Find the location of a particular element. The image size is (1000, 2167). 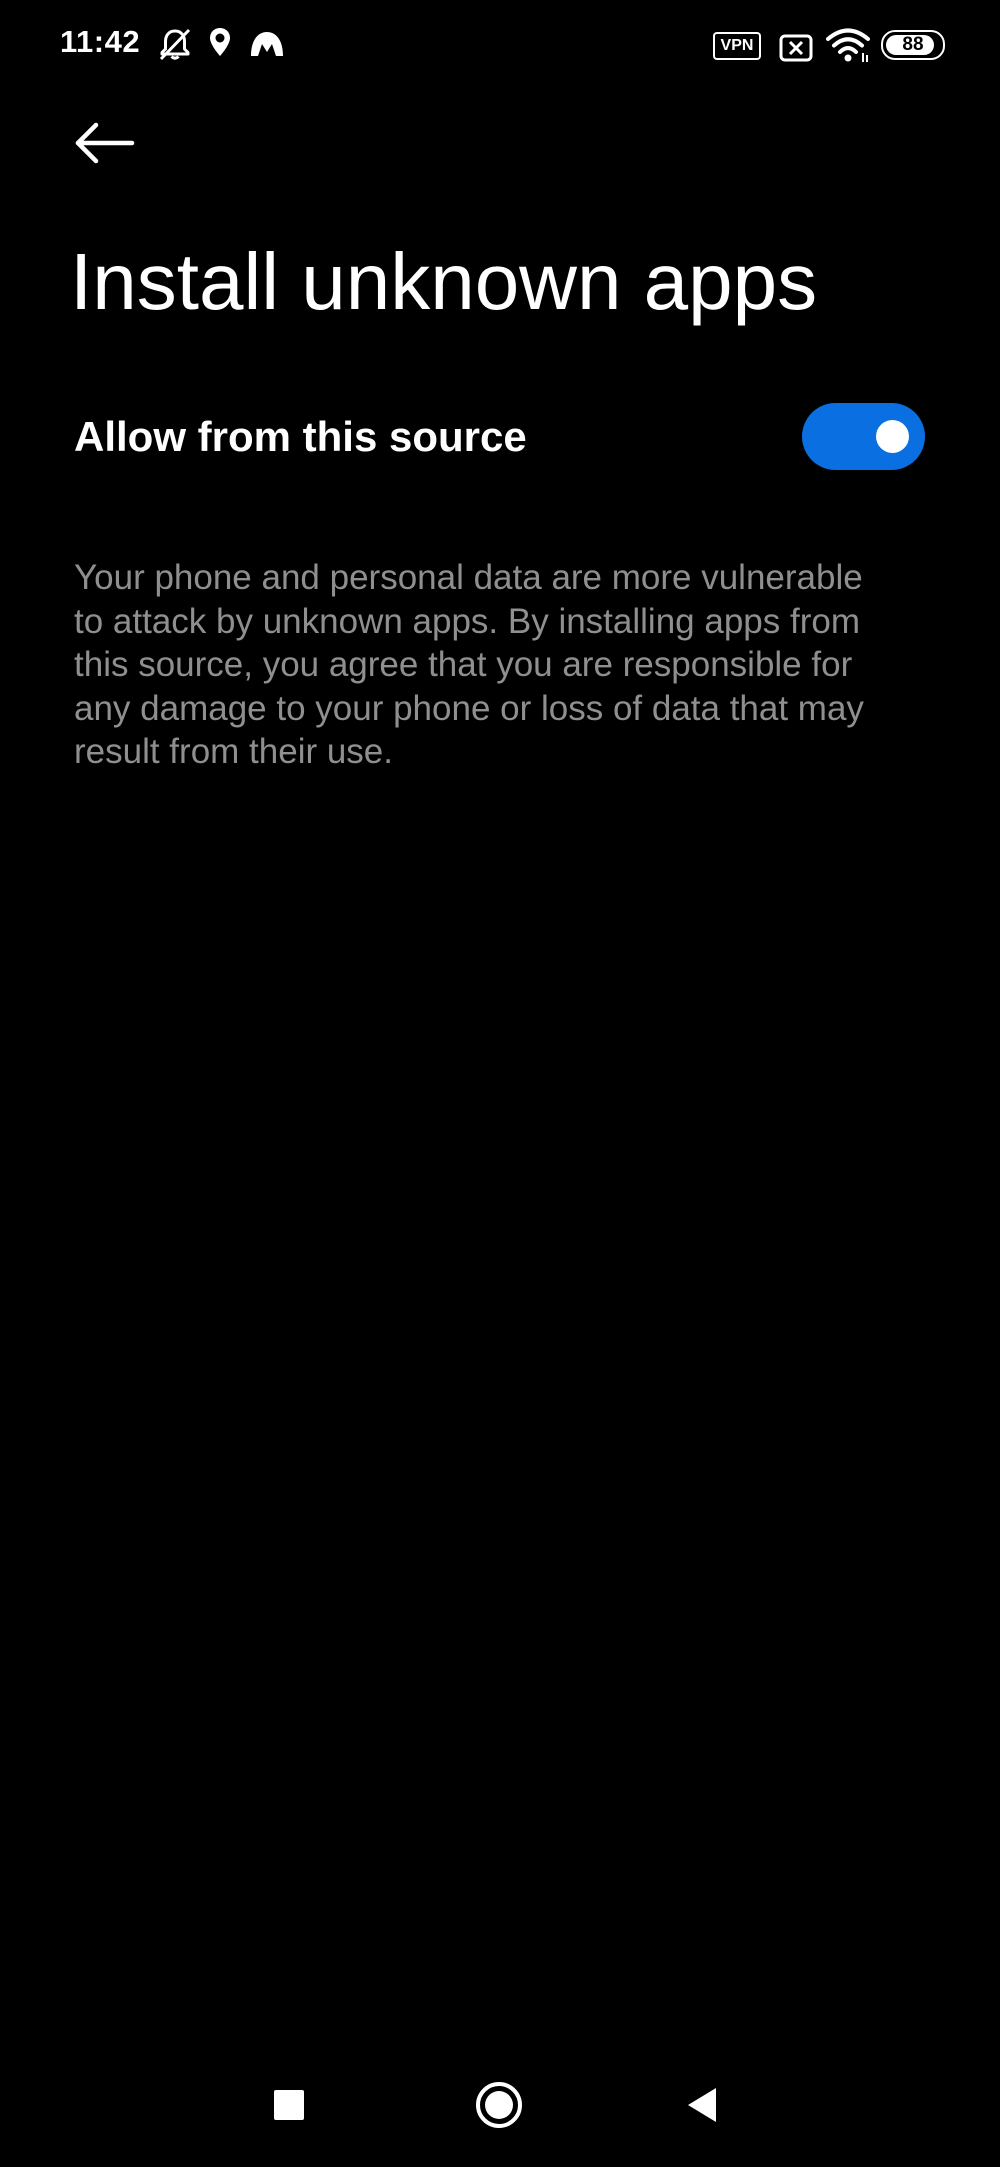

allow-source-toggle is located at coordinates (863, 436).